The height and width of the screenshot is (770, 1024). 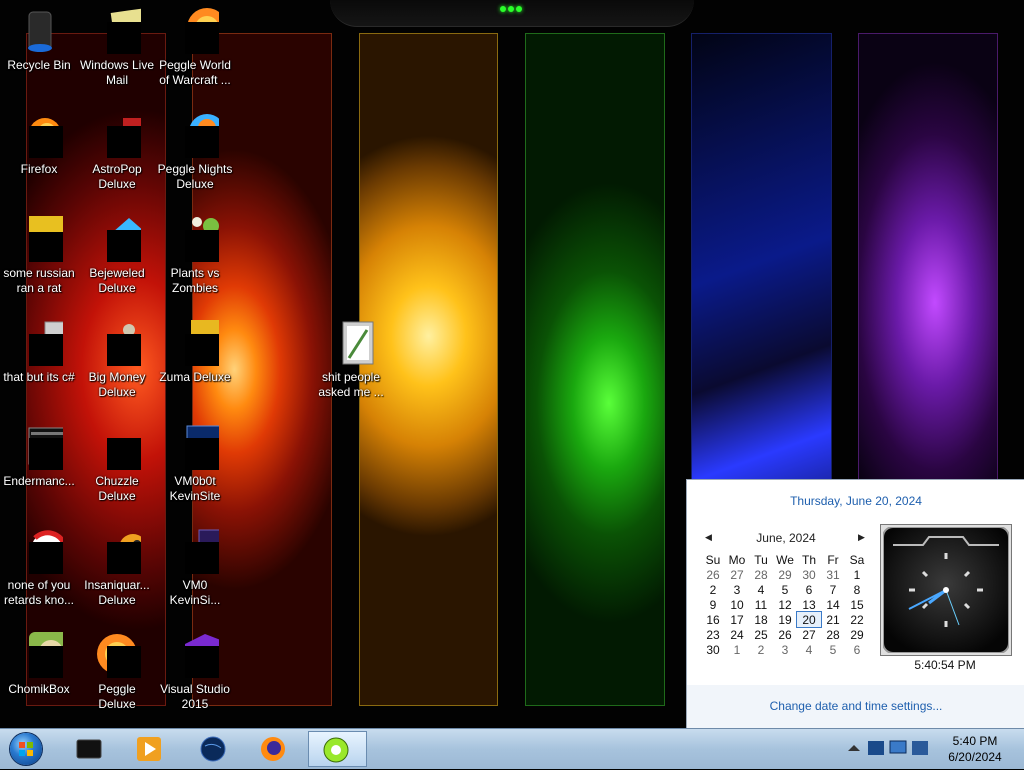 I want to click on green-orb-icon, so click(x=336, y=750).